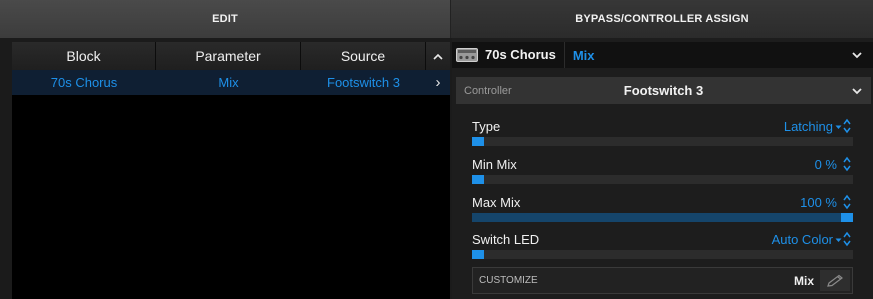 The width and height of the screenshot is (873, 299). I want to click on slider-fill, so click(656, 217).